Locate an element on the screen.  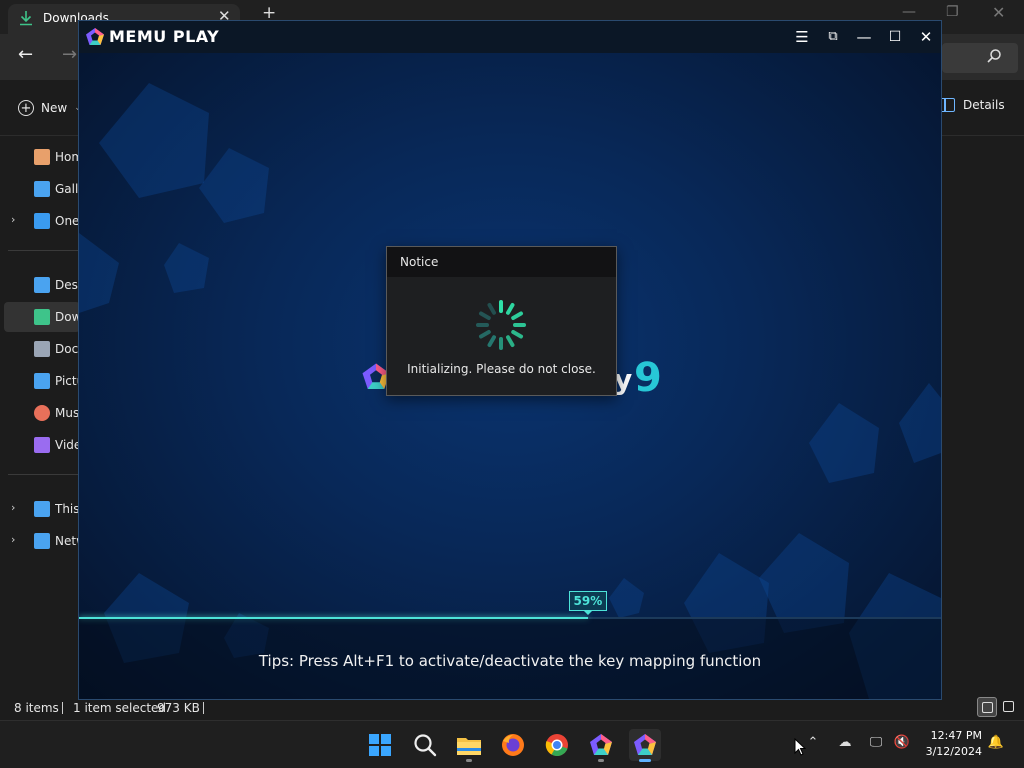
network-icon is located at coordinates (42, 541).